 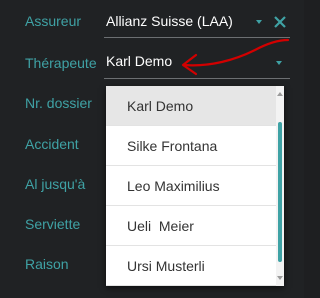 I want to click on therapeute-label: Thérapeute, so click(x=61, y=63).